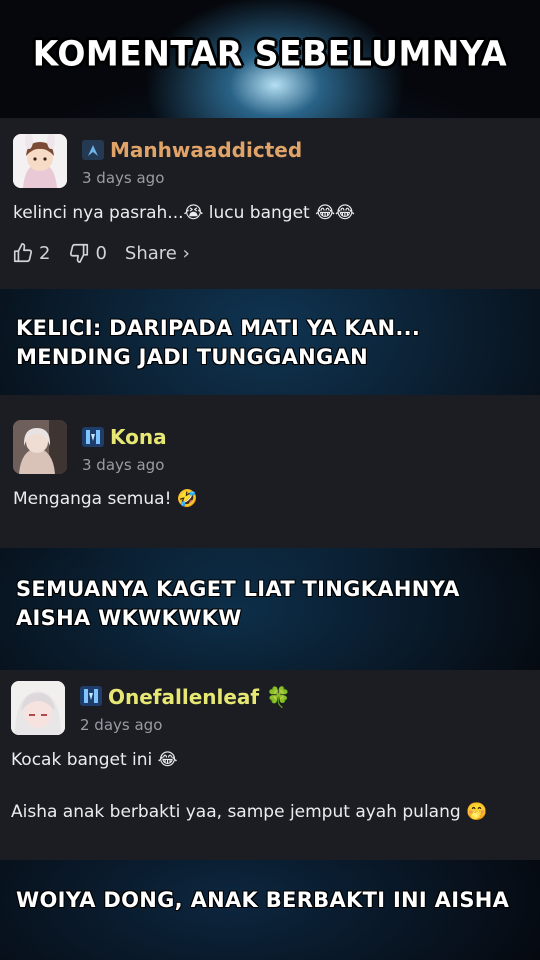 The width and height of the screenshot is (540, 960). Describe the element at coordinates (138, 437) in the screenshot. I see `username: Kona` at that location.